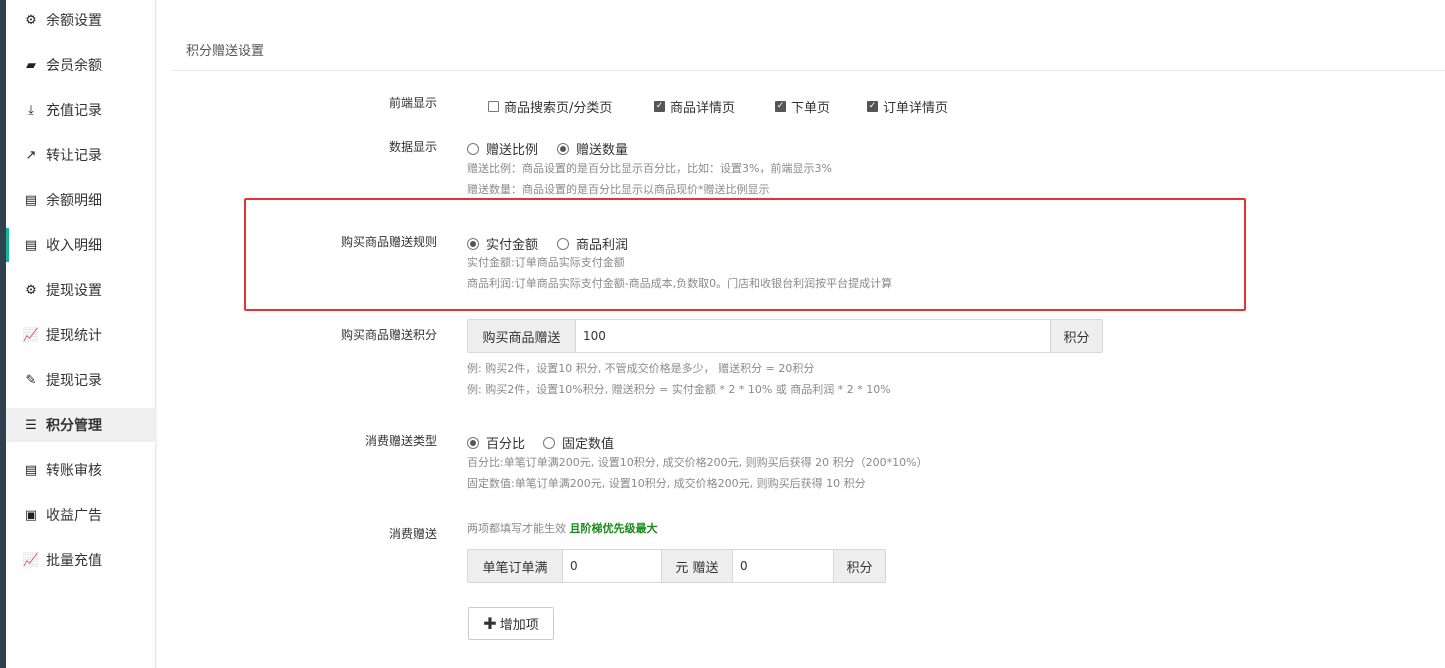 This screenshot has width=1445, height=668. I want to click on purchase-rule-label: 购买商品赠送规则, so click(388, 242).